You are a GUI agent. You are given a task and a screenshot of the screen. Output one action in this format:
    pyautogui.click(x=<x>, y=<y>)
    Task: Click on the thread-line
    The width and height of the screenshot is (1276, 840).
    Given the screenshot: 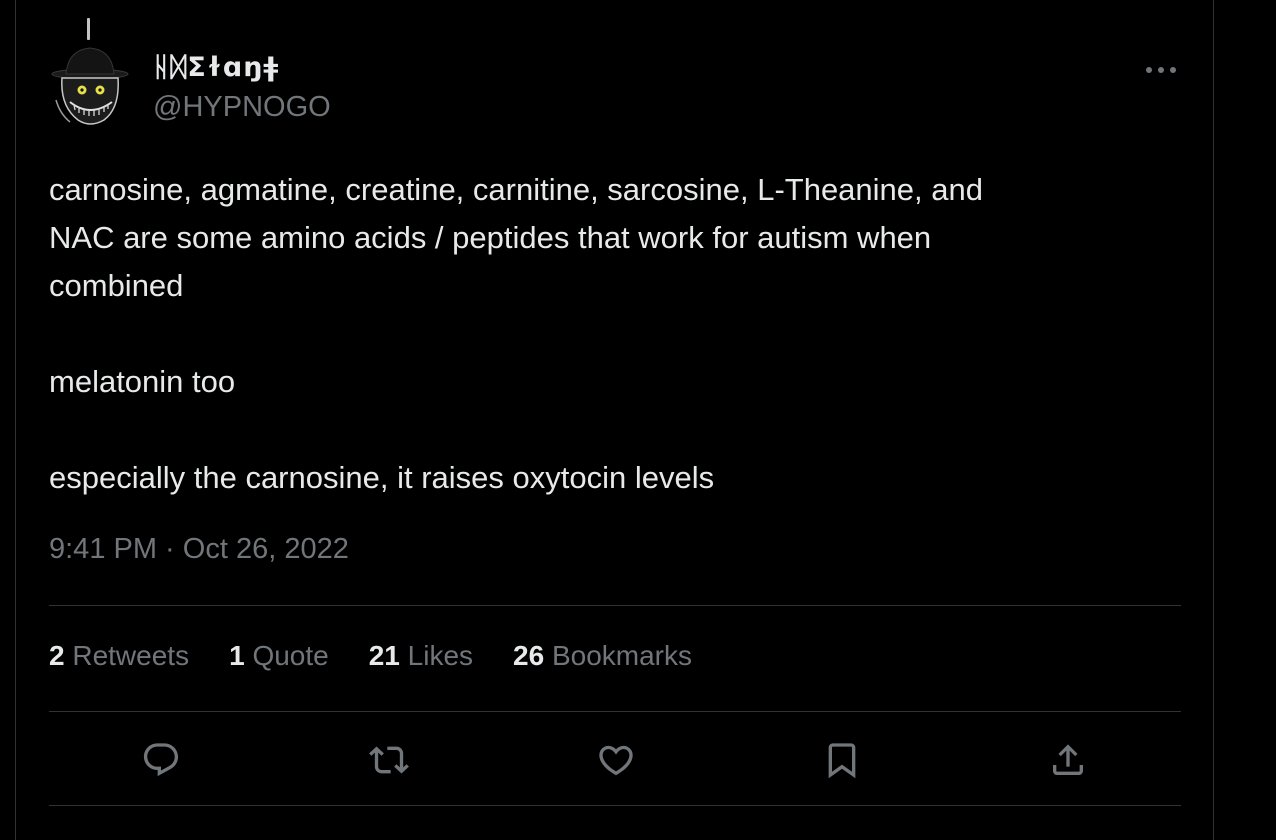 What is the action you would take?
    pyautogui.click(x=88, y=29)
    